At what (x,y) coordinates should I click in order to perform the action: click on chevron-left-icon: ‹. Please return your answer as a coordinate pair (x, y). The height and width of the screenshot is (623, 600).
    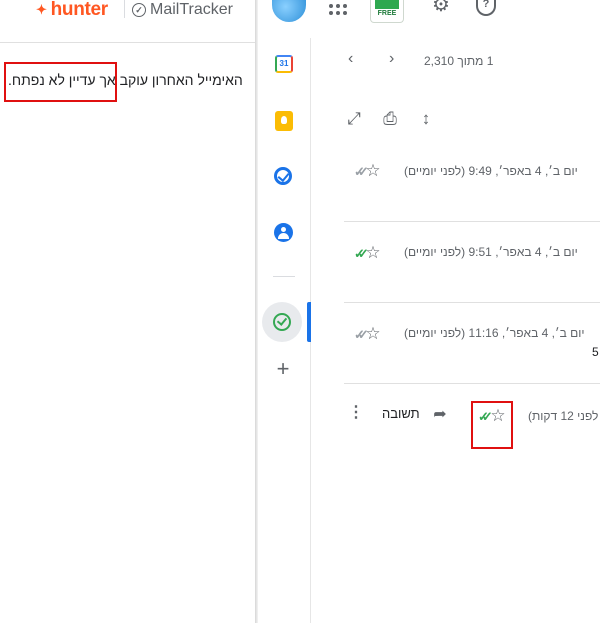
    Looking at the image, I should click on (350, 59).